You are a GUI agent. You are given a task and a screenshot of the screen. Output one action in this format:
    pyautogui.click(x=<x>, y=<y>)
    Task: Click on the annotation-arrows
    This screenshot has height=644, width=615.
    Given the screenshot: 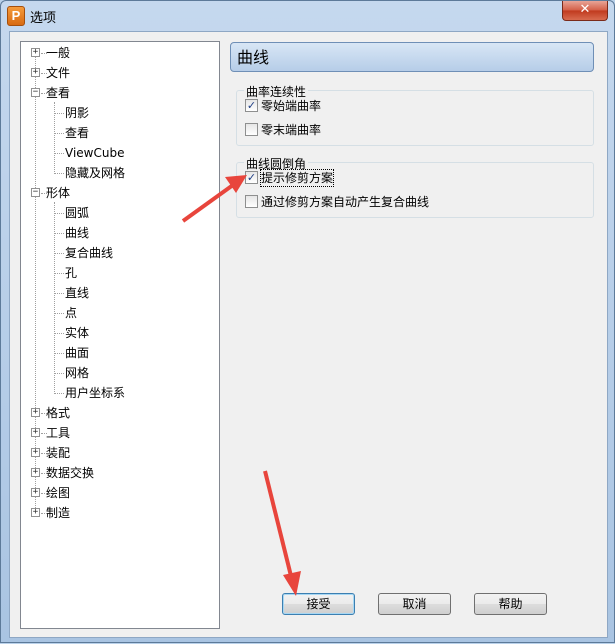 What is the action you would take?
    pyautogui.click(x=241, y=385)
    